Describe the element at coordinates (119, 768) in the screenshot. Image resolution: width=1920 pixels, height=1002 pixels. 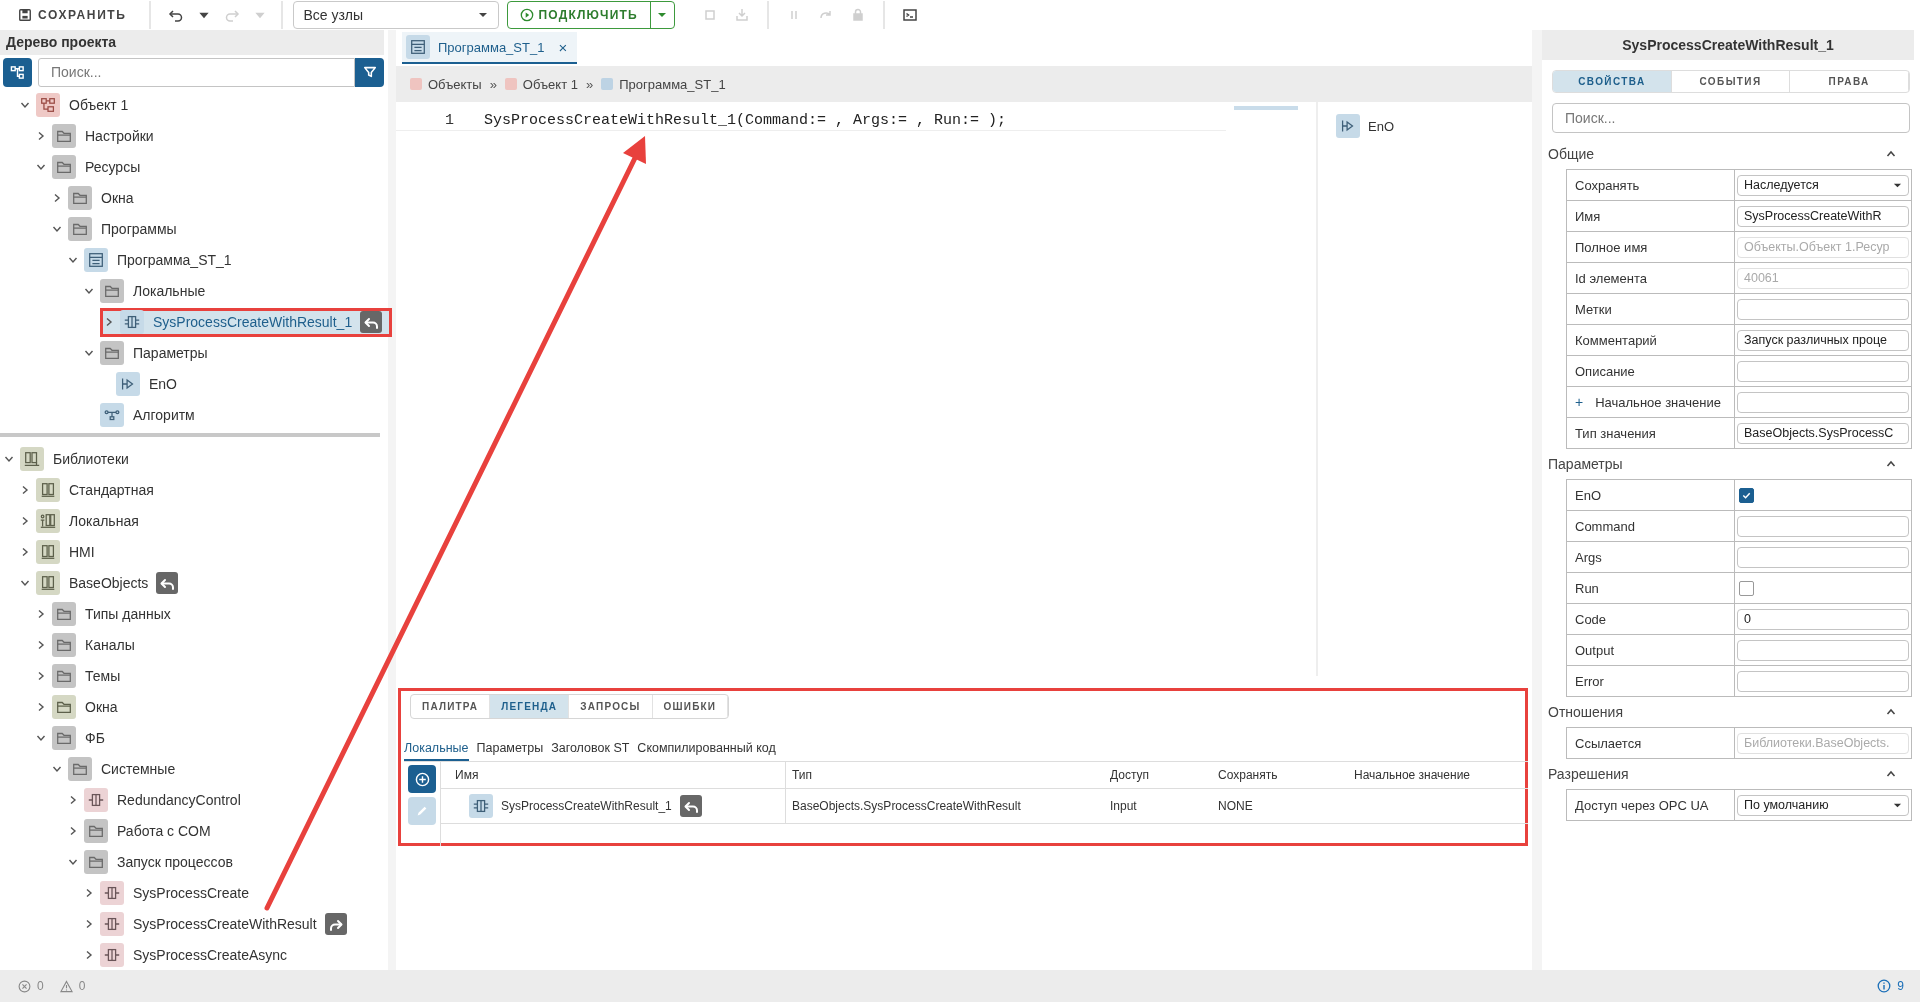
I see `tree-item: Системные` at that location.